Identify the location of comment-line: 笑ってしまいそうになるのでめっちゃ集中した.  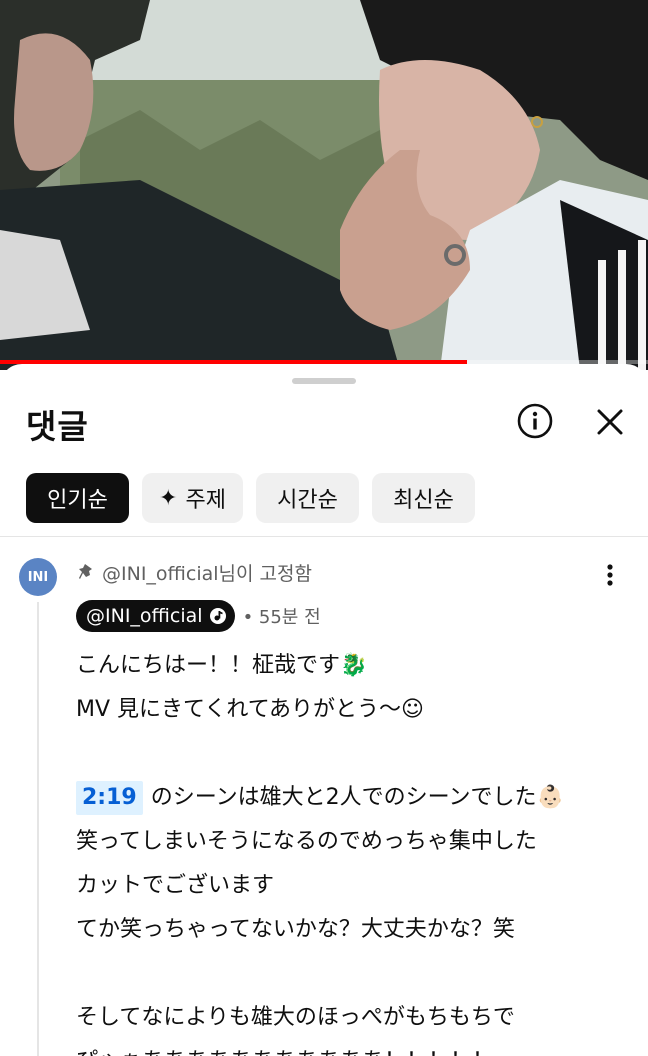
(306, 841).